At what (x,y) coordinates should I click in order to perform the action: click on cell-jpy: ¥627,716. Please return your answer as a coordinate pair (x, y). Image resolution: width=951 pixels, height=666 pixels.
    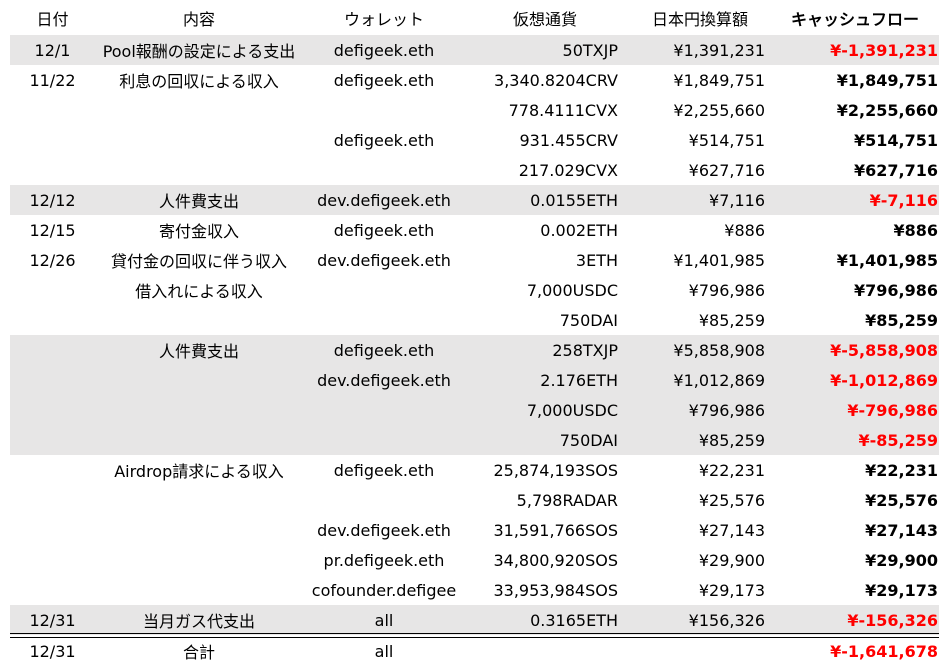
    Looking at the image, I should click on (726, 170).